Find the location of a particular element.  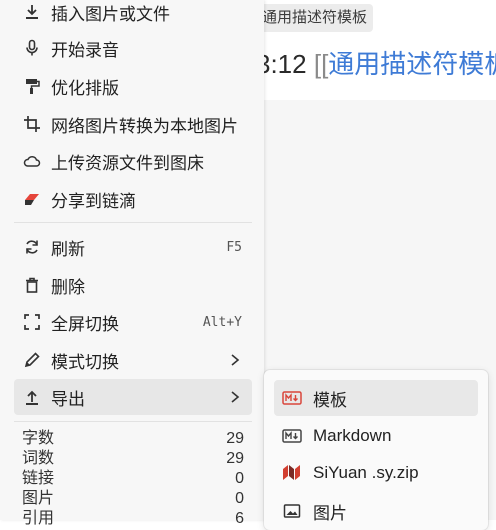

stat-row: 引用 6 is located at coordinates (133, 519).